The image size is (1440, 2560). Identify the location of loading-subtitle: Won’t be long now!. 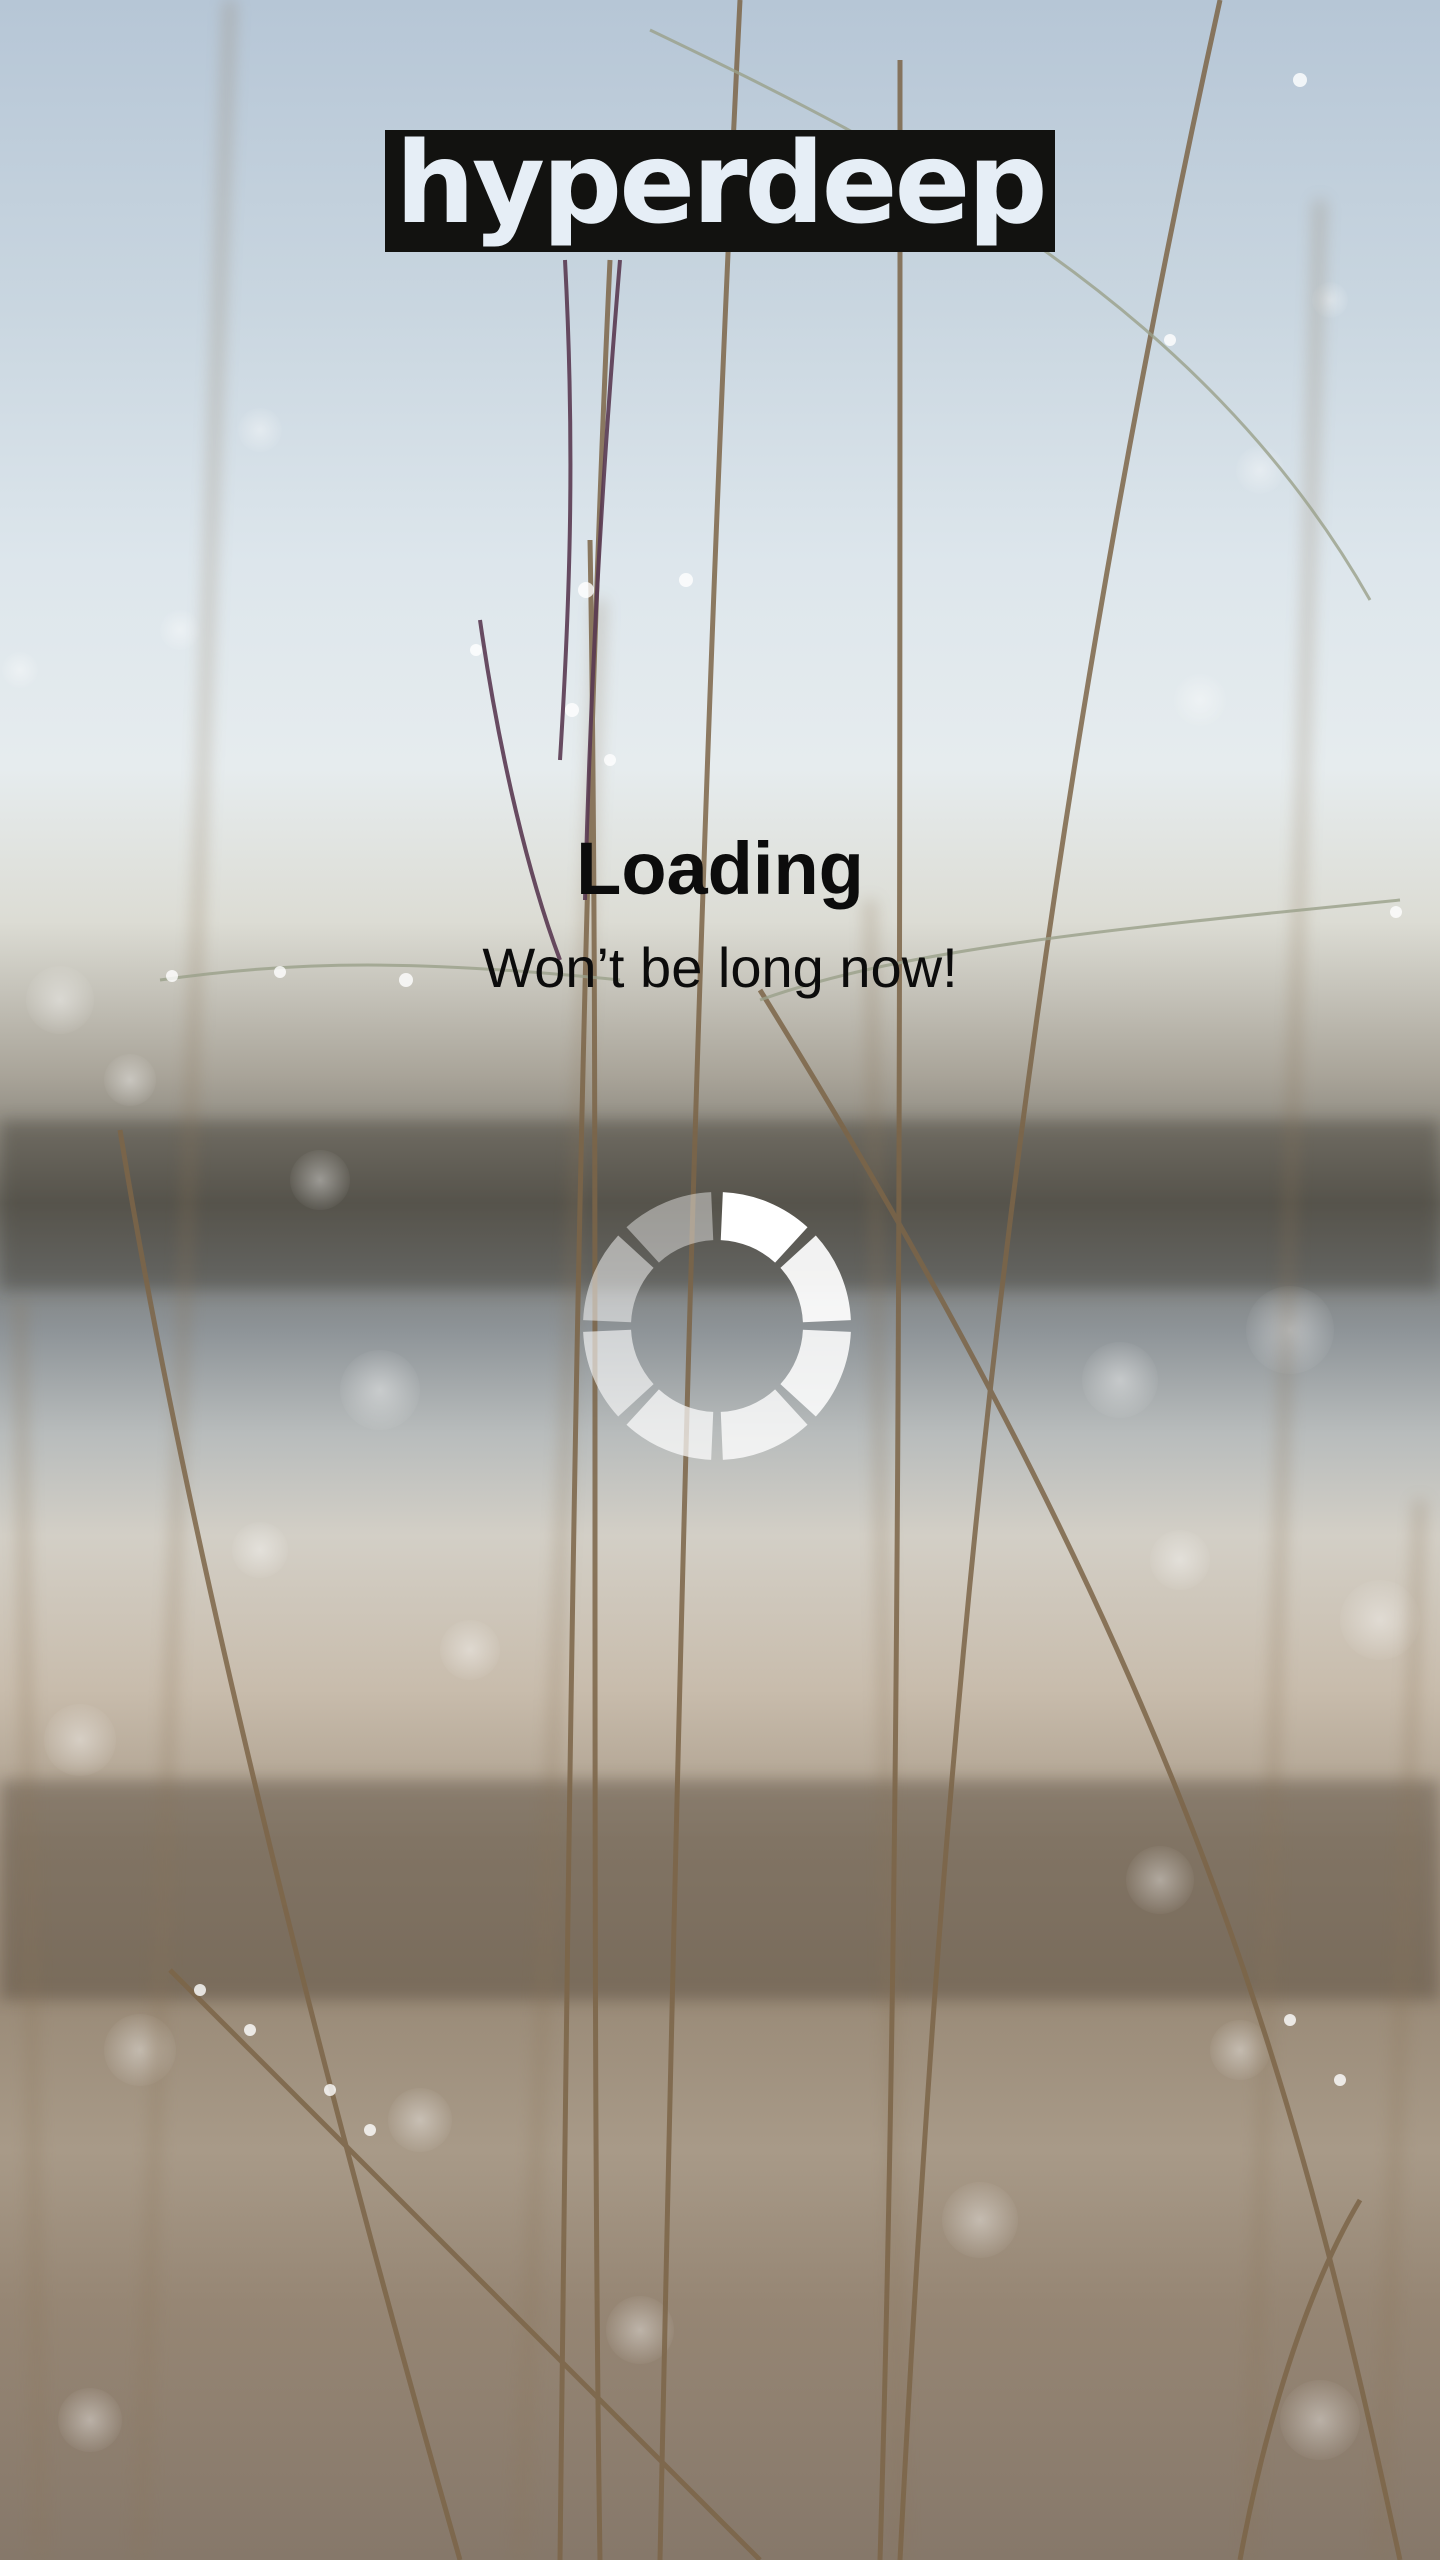
(720, 967).